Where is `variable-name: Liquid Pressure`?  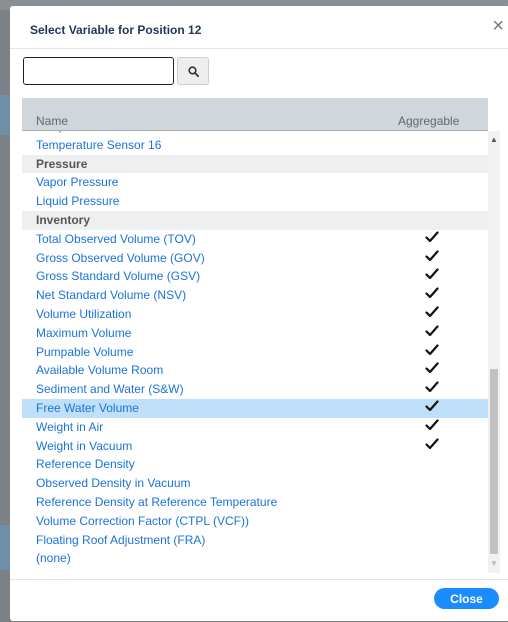 variable-name: Liquid Pressure is located at coordinates (78, 201).